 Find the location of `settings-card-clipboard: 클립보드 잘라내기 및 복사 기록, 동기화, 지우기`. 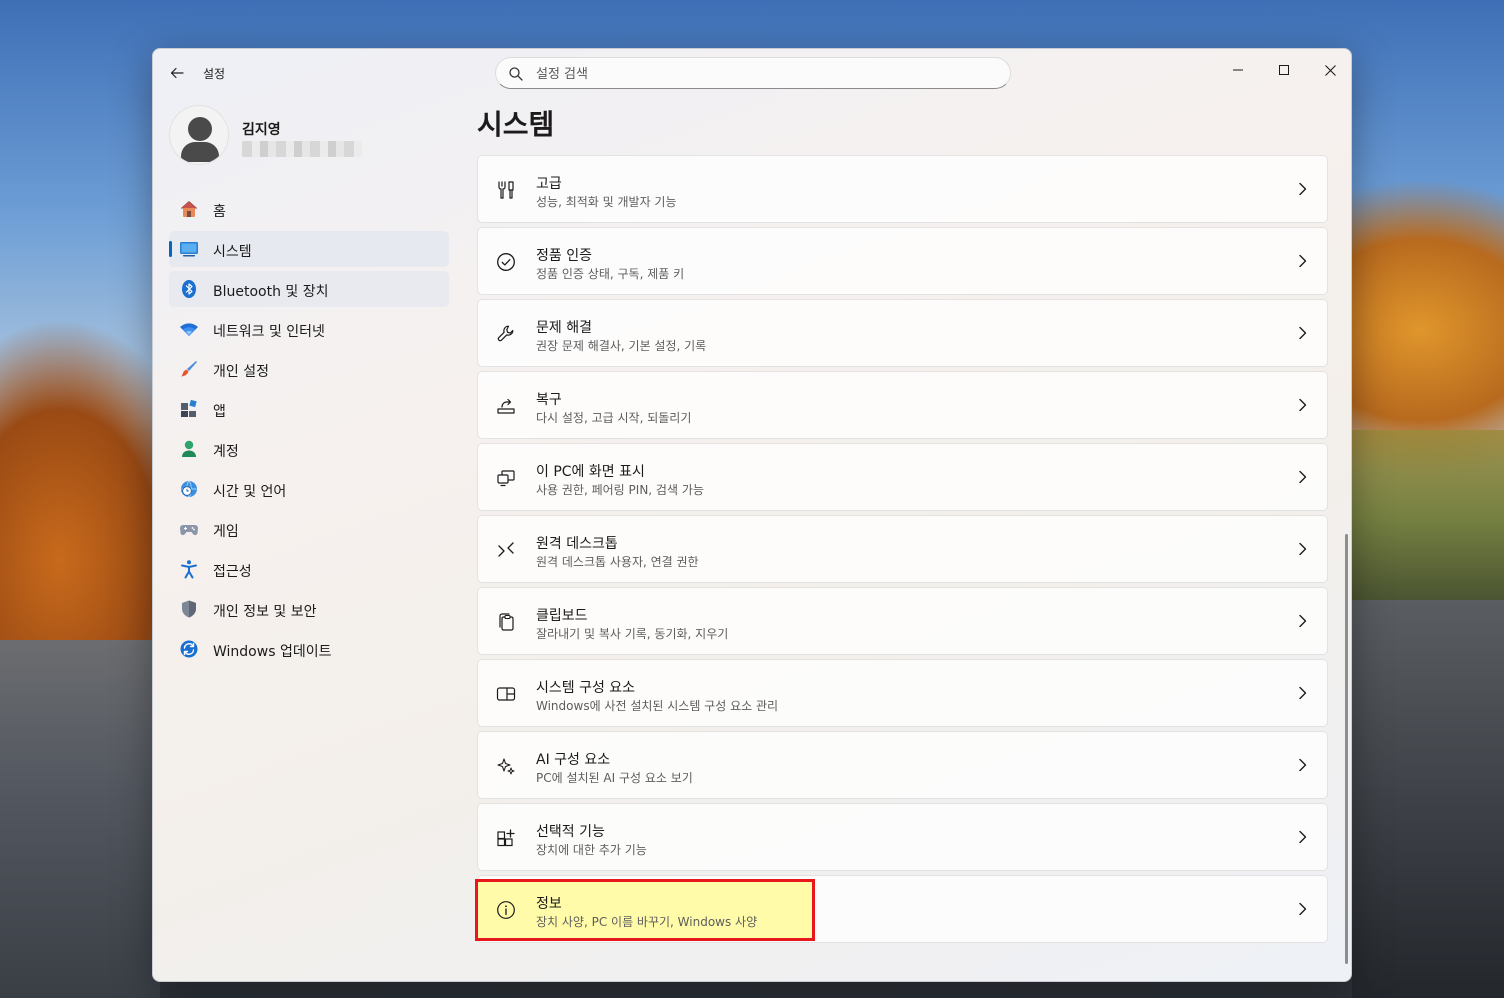

settings-card-clipboard: 클립보드 잘라내기 및 복사 기록, 동기화, 지우기 is located at coordinates (902, 621).